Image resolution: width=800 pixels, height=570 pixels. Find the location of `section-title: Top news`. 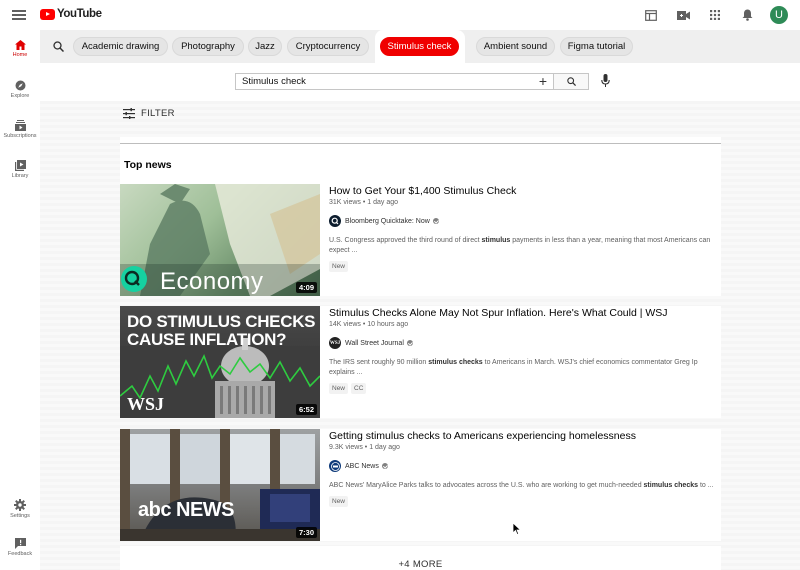

section-title: Top news is located at coordinates (148, 165).